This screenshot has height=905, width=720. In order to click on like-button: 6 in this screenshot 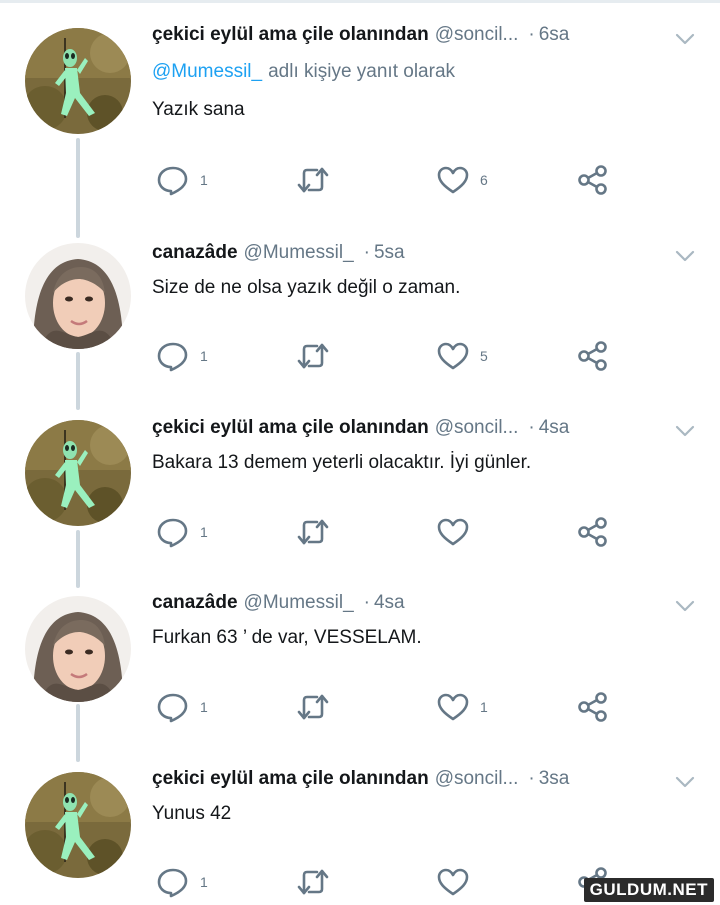, I will do `click(462, 180)`.